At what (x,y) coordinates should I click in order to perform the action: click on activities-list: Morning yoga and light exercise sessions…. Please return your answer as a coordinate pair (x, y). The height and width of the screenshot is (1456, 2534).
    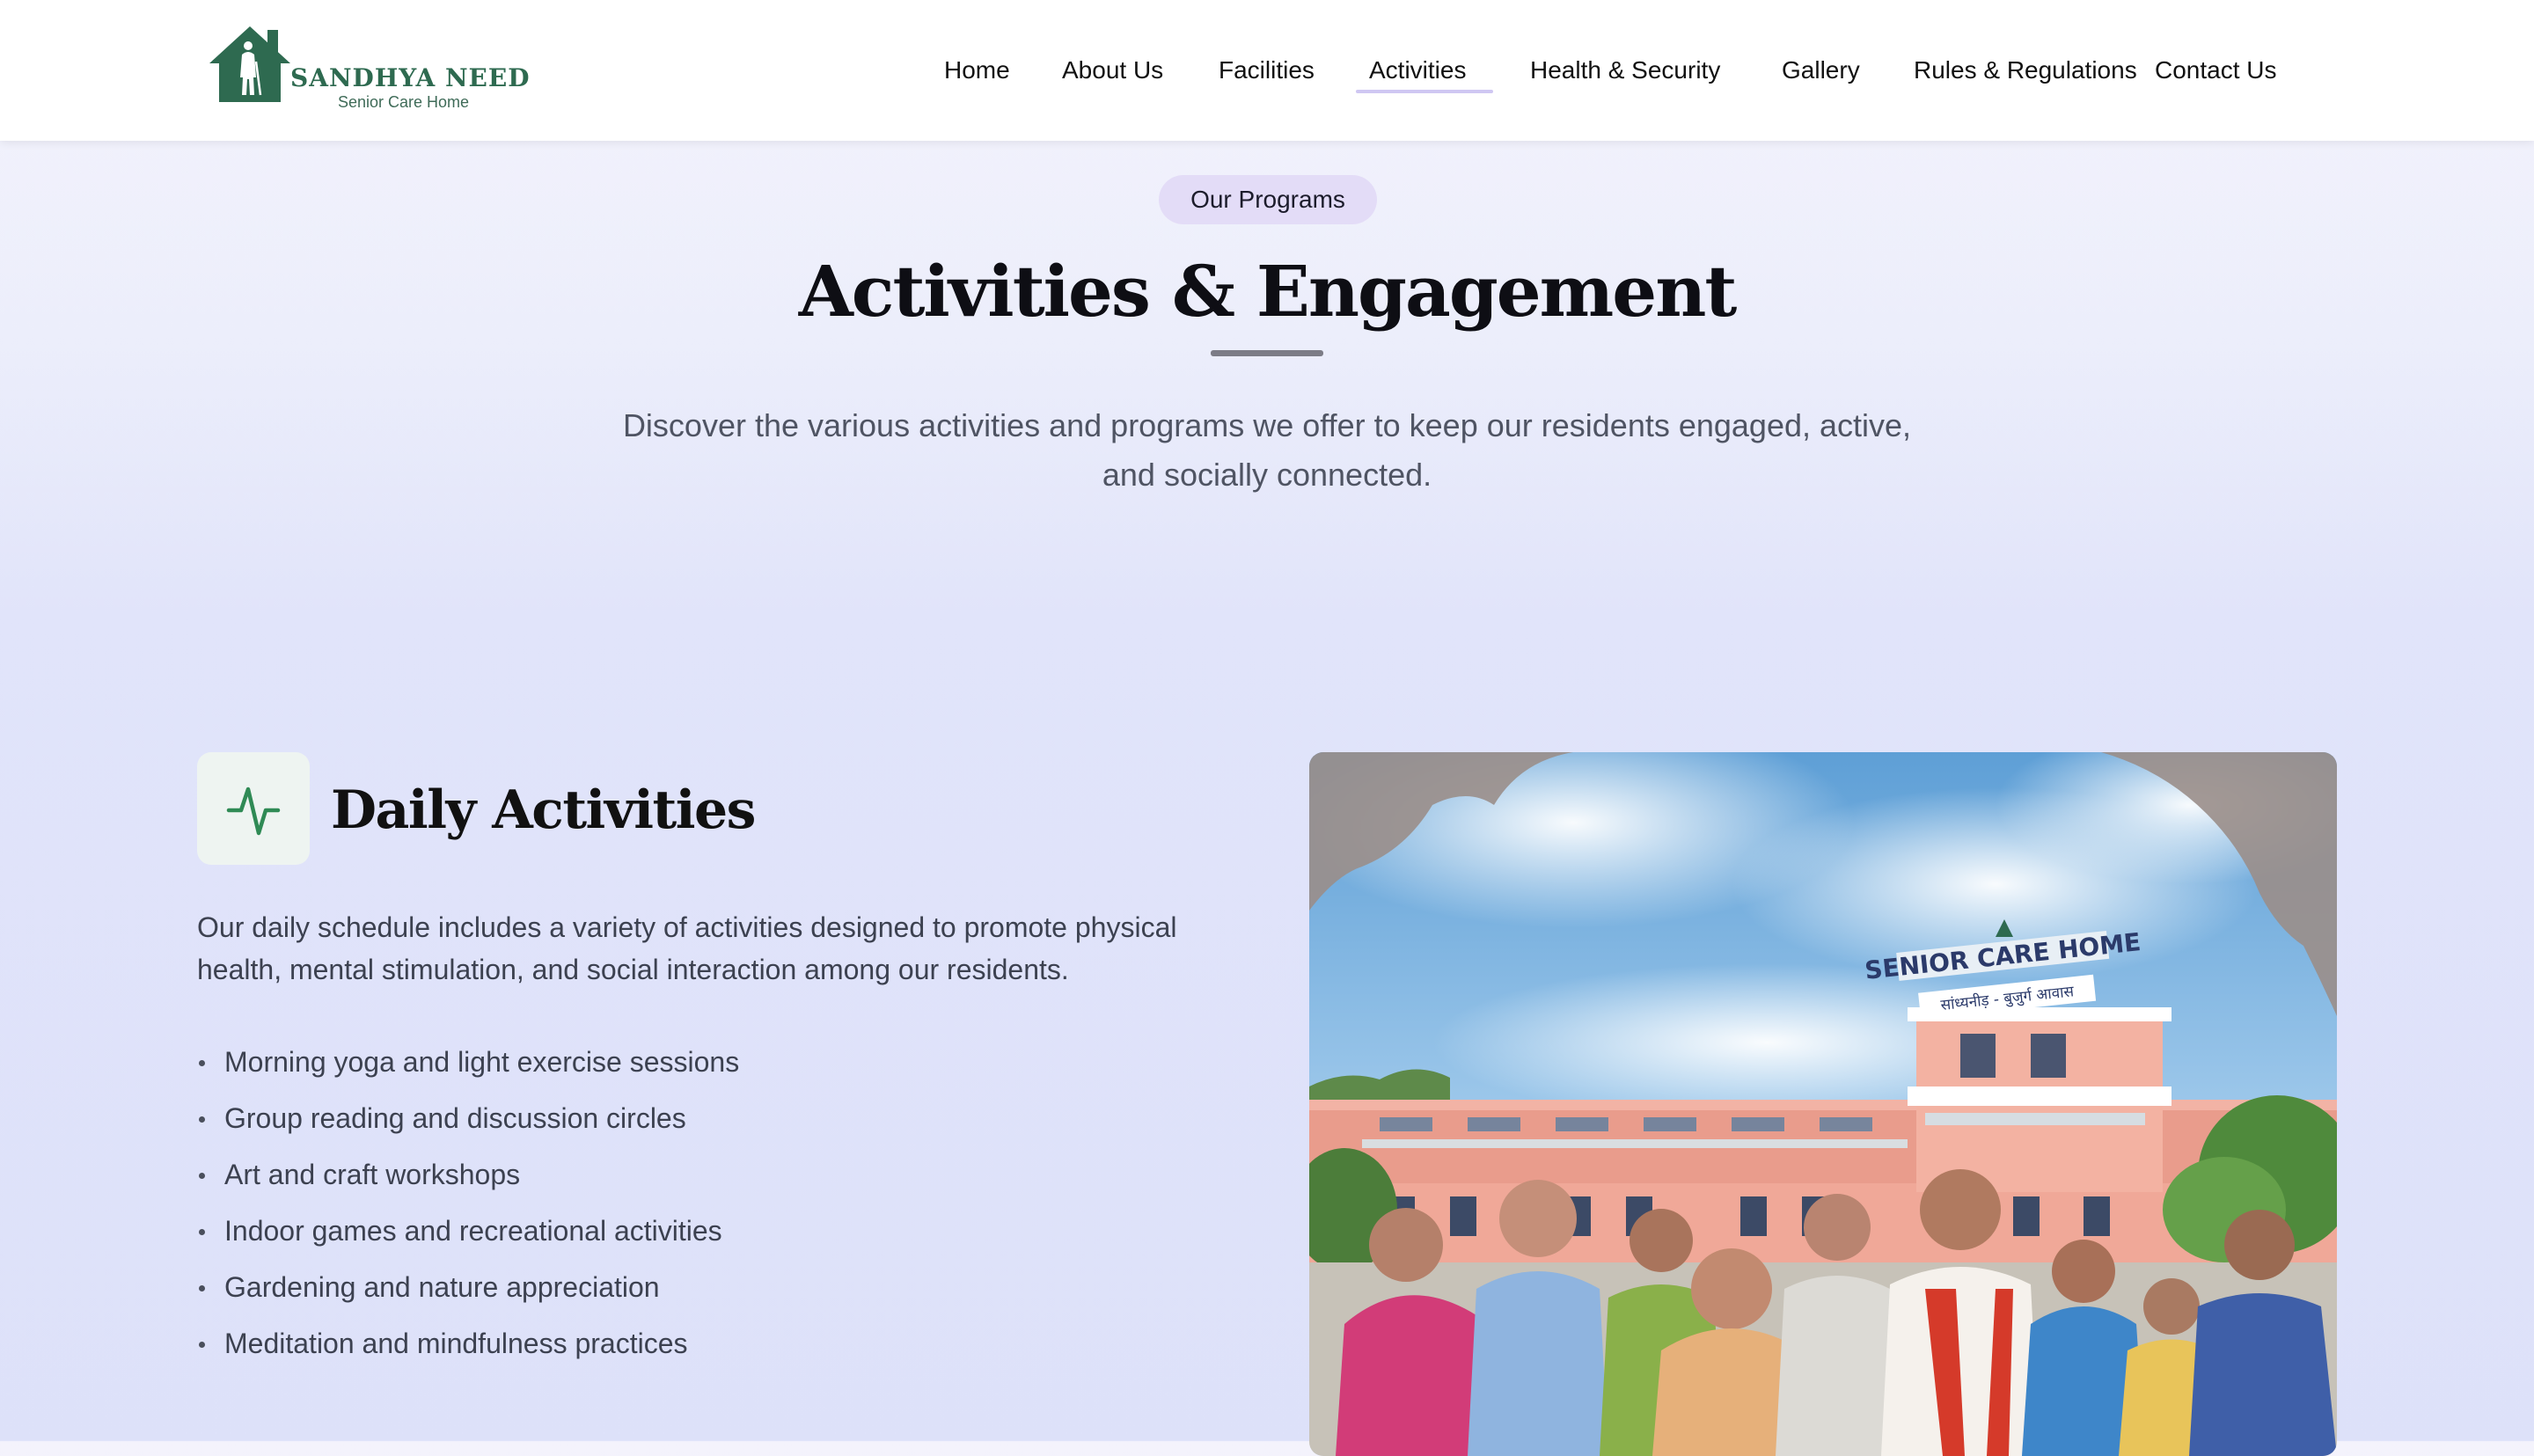
    Looking at the image, I should click on (468, 1203).